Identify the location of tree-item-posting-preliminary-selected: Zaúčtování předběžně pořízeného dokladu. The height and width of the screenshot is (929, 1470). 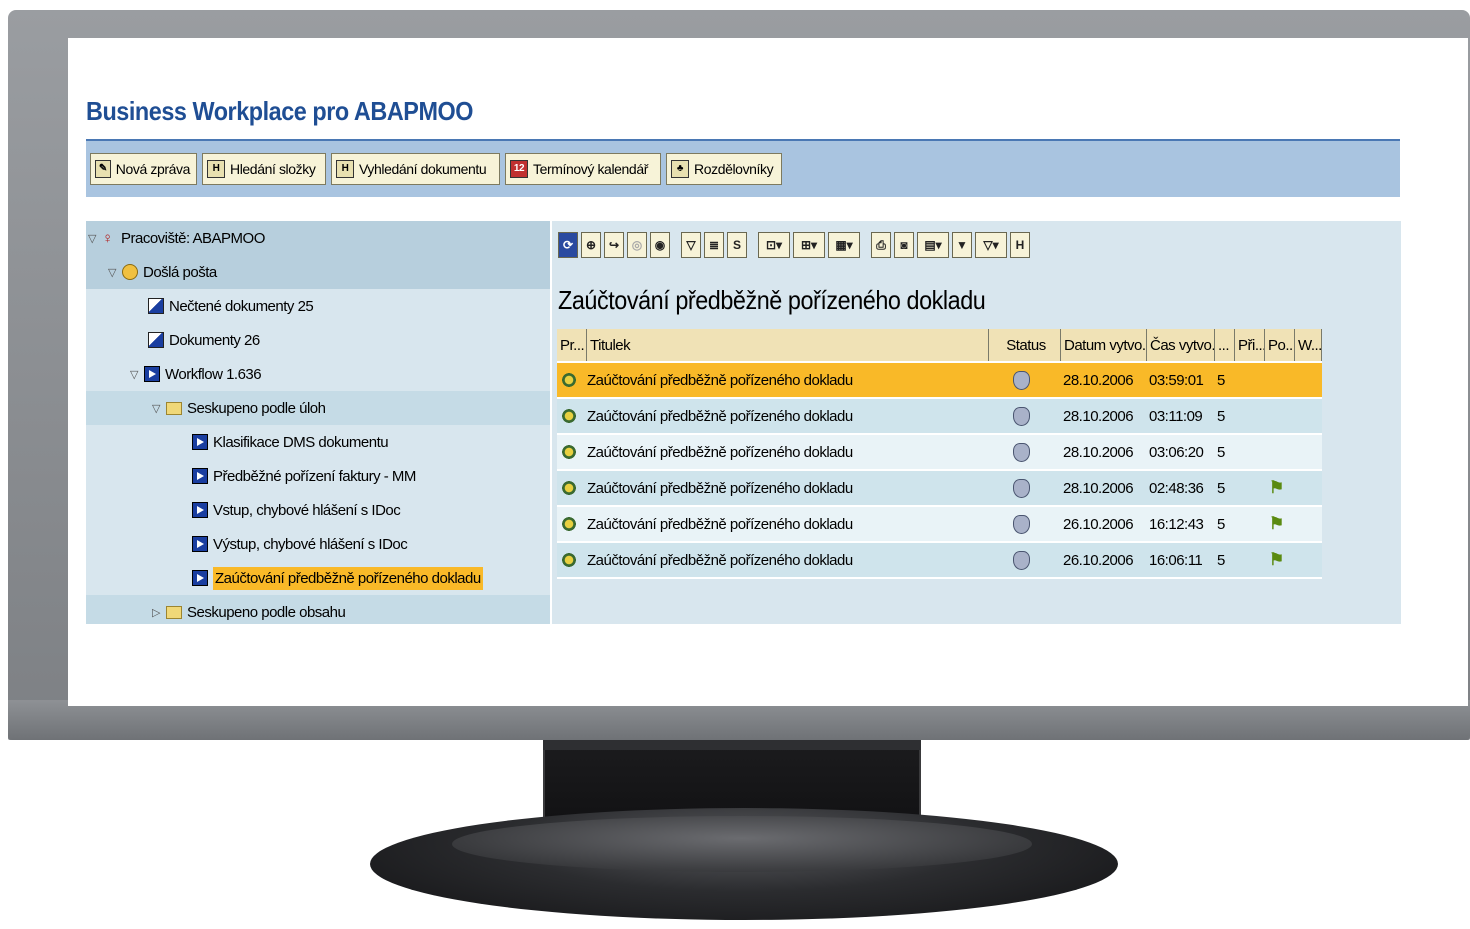
(318, 578).